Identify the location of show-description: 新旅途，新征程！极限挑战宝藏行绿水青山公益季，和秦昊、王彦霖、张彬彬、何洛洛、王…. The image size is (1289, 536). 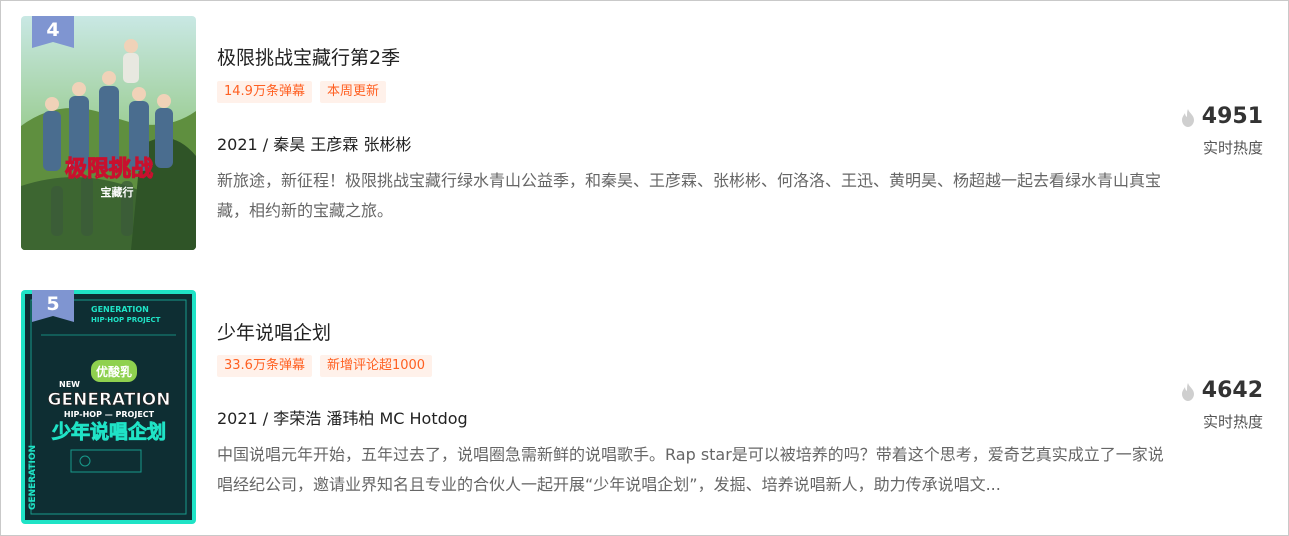
(689, 195).